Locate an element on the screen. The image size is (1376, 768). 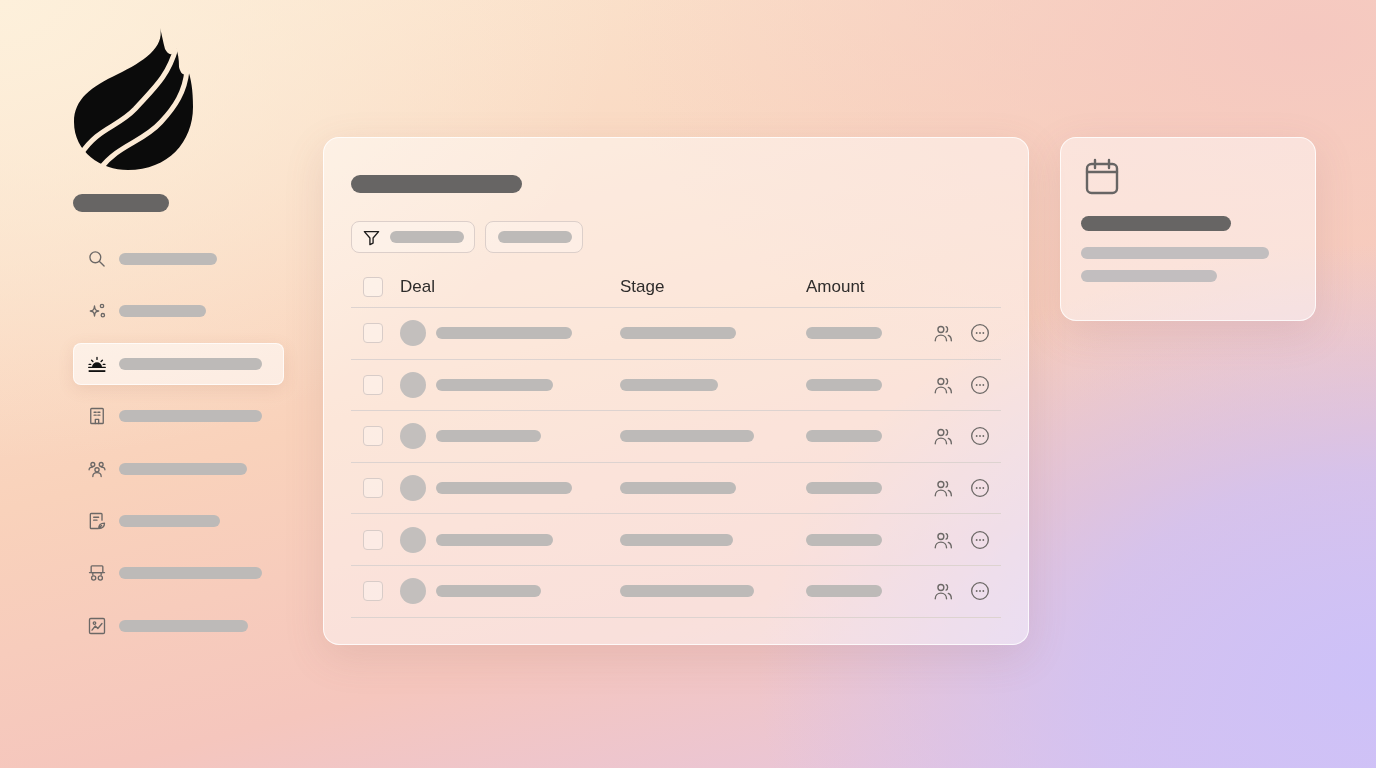
search-icon is located at coordinates (97, 259).